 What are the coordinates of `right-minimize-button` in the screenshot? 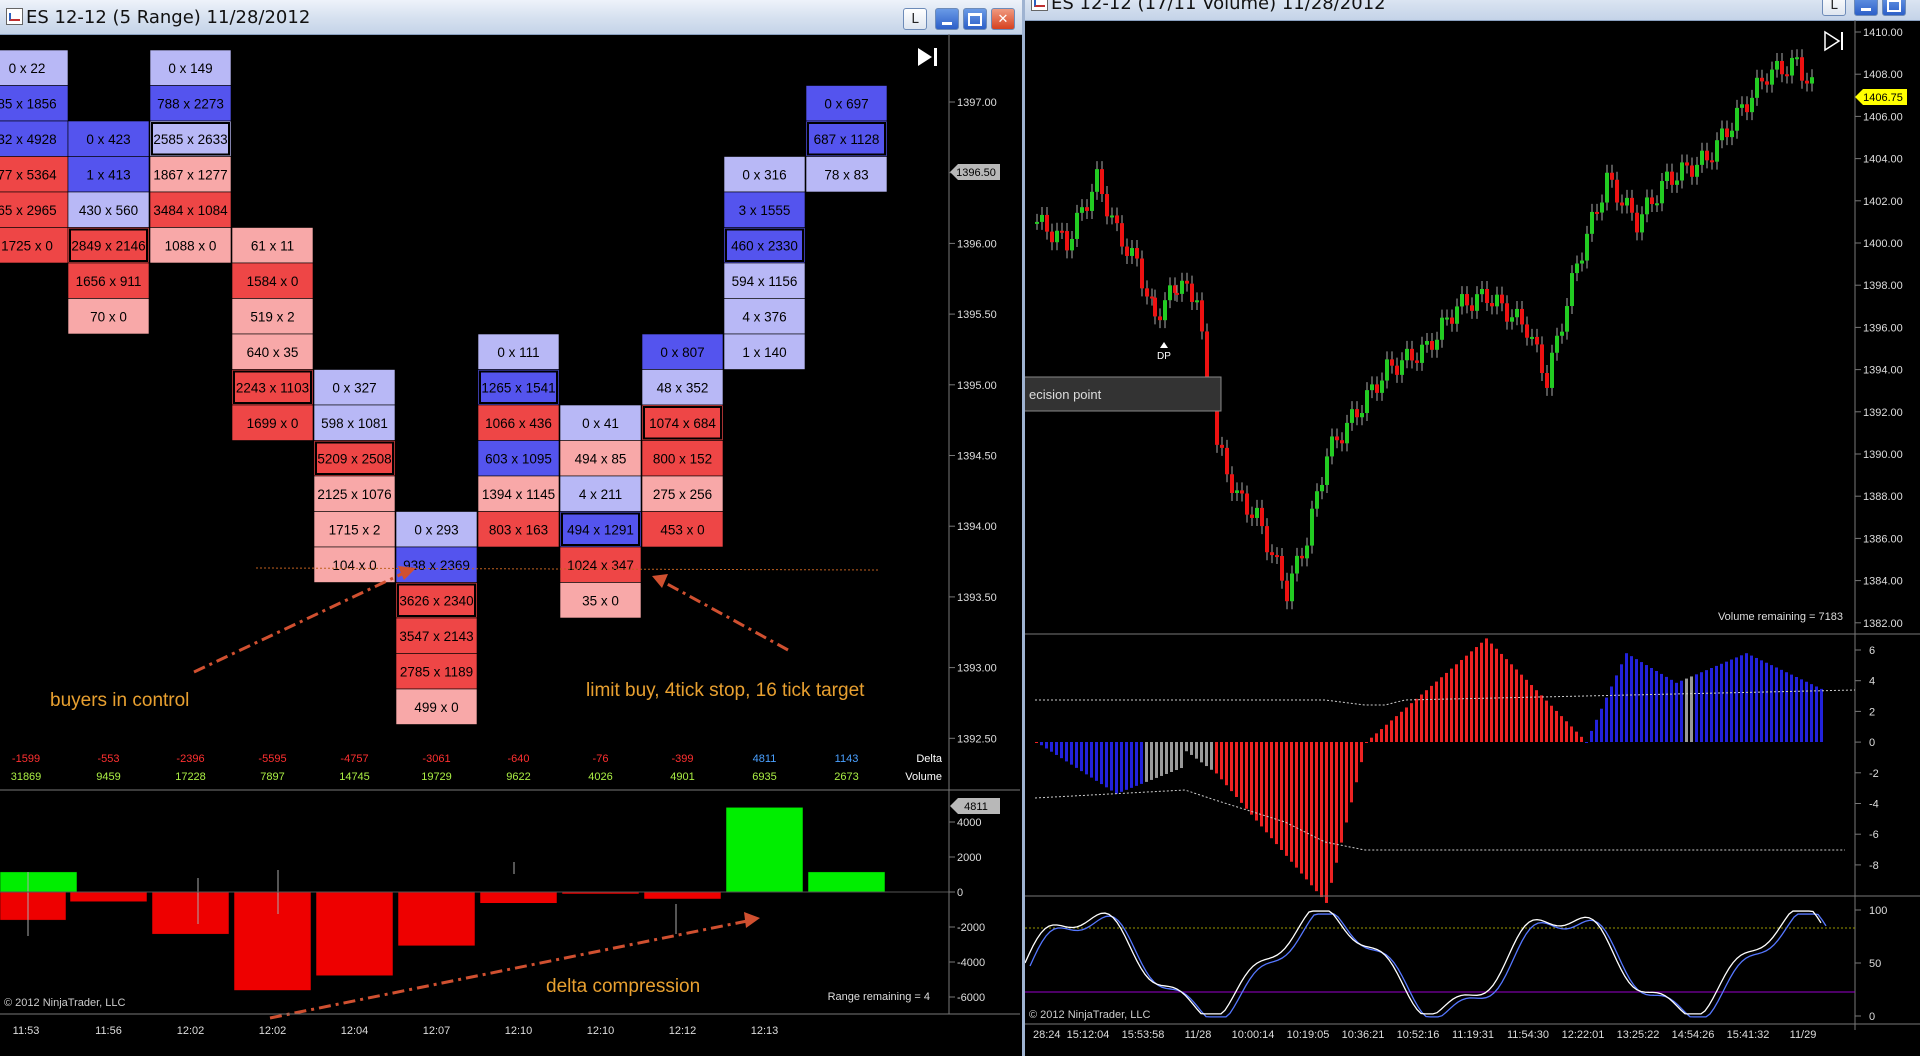 It's located at (1866, 8).